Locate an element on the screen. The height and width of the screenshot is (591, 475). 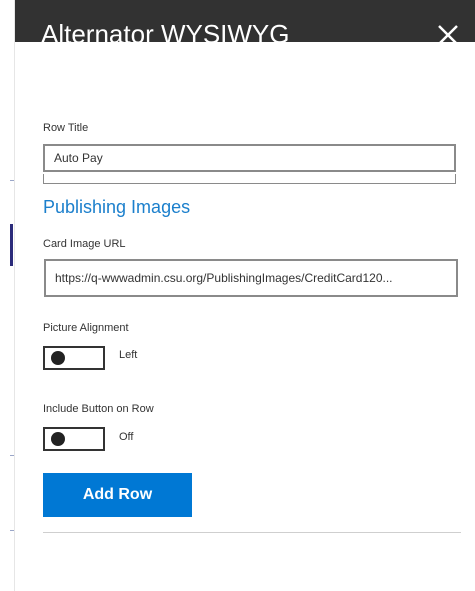
background-page-strip is located at coordinates (7, 295).